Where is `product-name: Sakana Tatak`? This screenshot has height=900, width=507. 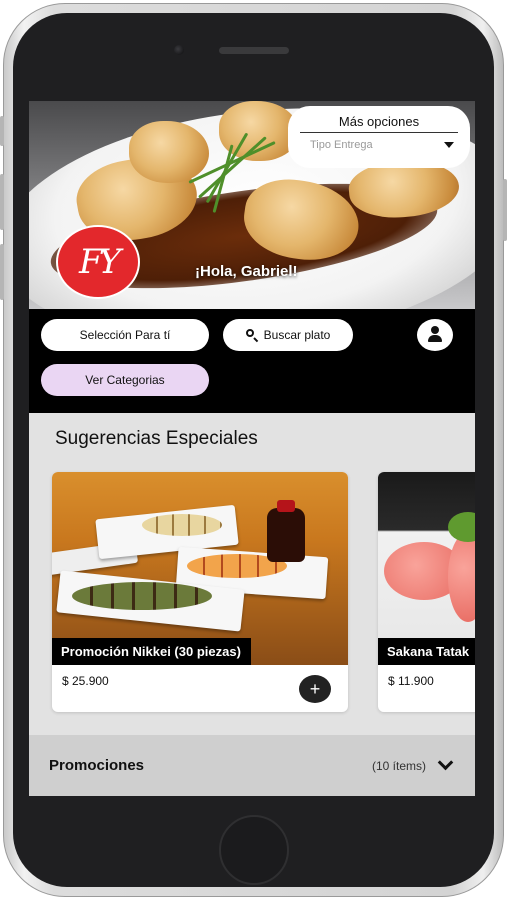 product-name: Sakana Tatak is located at coordinates (426, 651).